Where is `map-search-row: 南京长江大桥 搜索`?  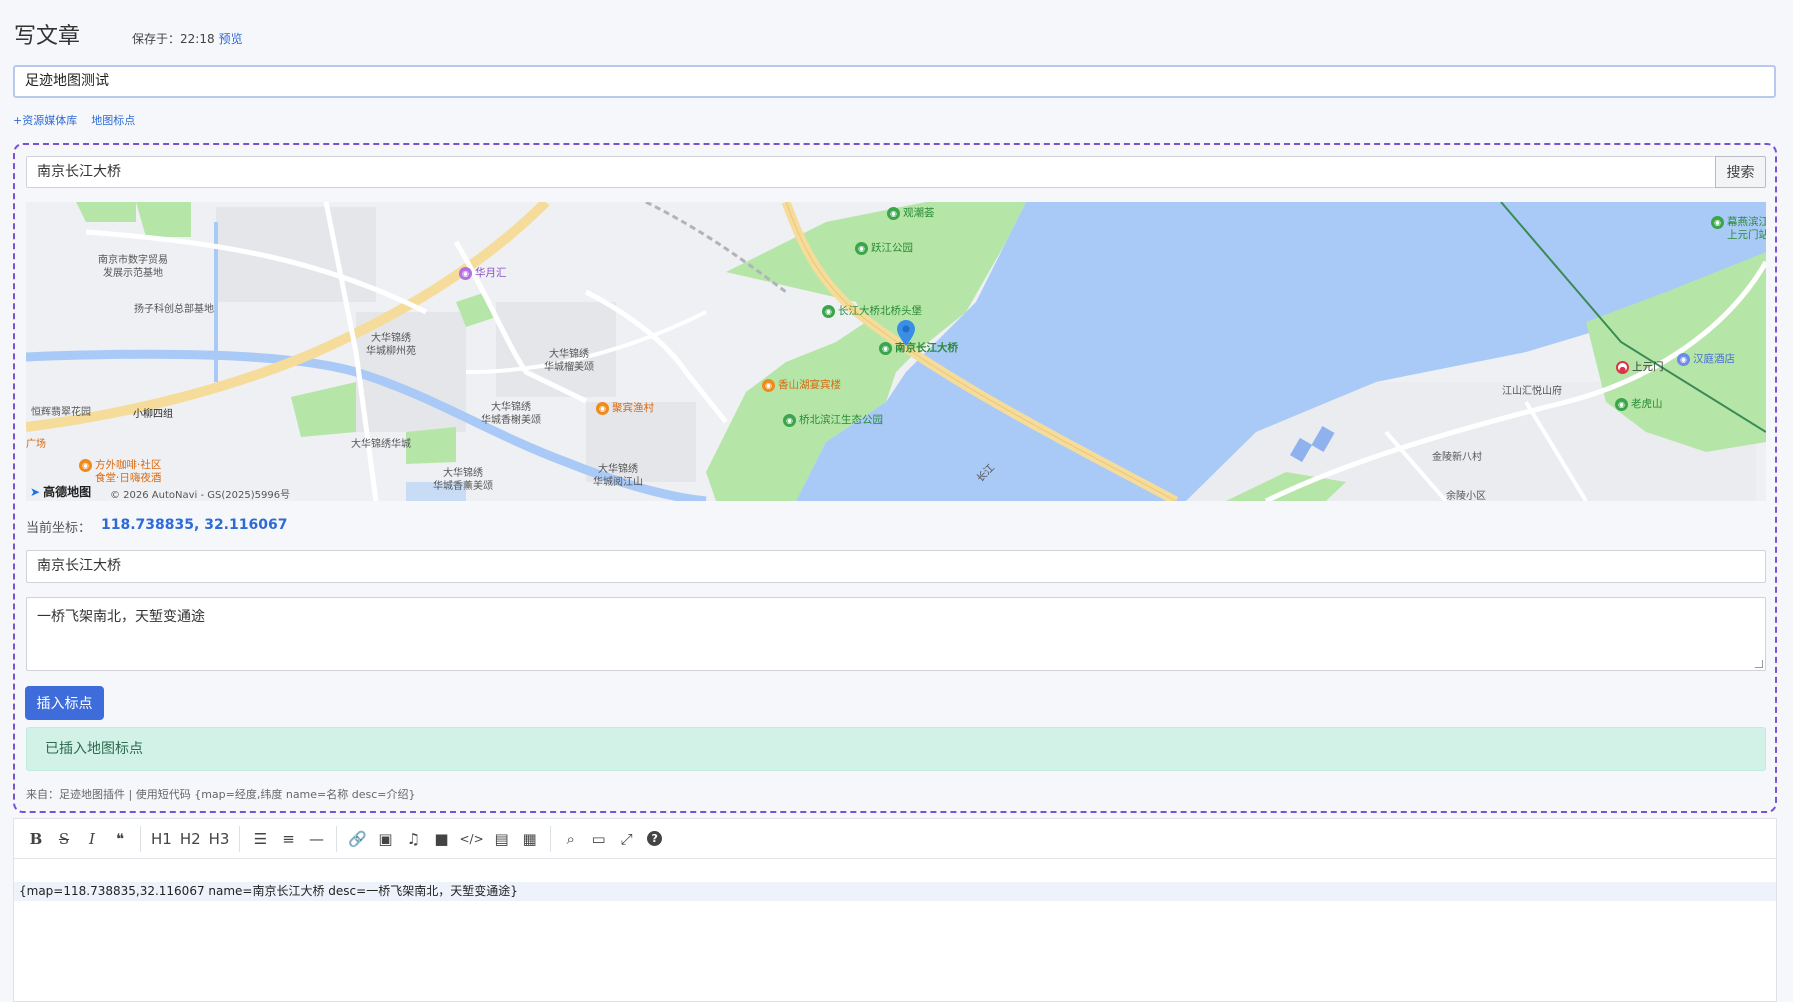
map-search-row: 南京长江大桥 搜索 is located at coordinates (896, 172).